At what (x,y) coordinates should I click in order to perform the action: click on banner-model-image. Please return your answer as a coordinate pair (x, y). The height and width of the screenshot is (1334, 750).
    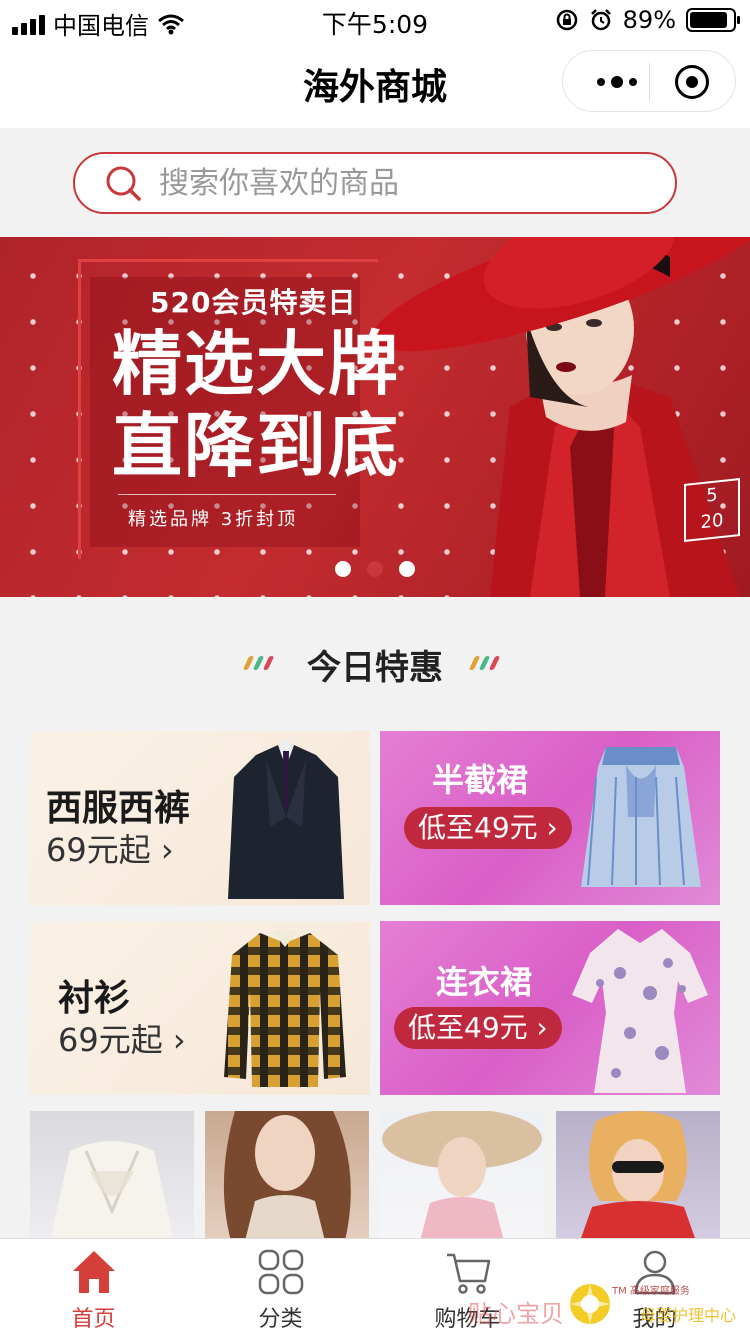
    Looking at the image, I should click on (560, 417).